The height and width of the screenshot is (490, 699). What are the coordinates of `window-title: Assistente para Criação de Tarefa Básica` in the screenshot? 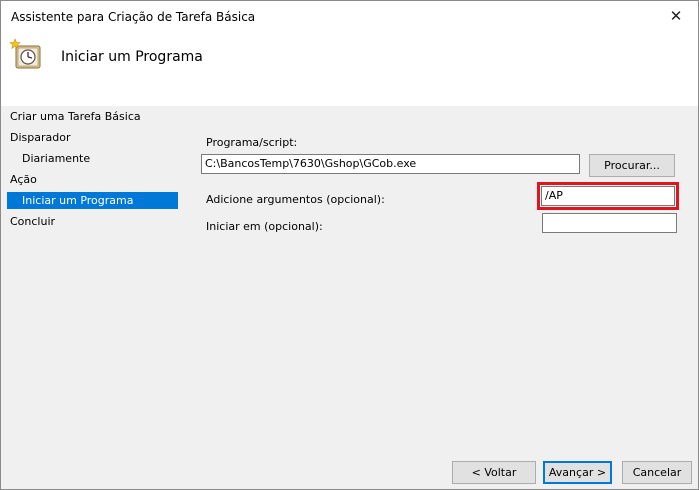 It's located at (133, 17).